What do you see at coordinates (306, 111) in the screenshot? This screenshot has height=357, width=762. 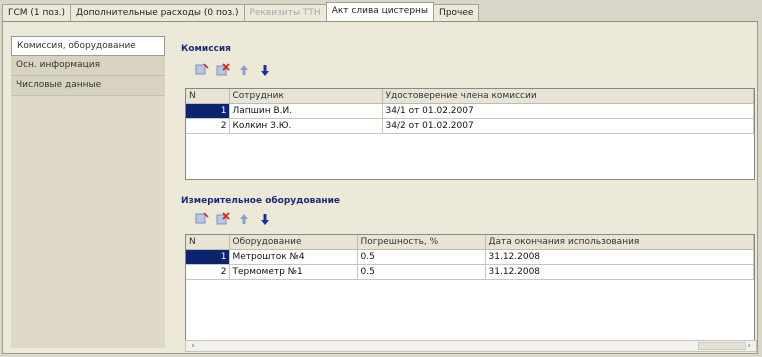 I see `employee-cell: Лапшин В.И.` at bounding box center [306, 111].